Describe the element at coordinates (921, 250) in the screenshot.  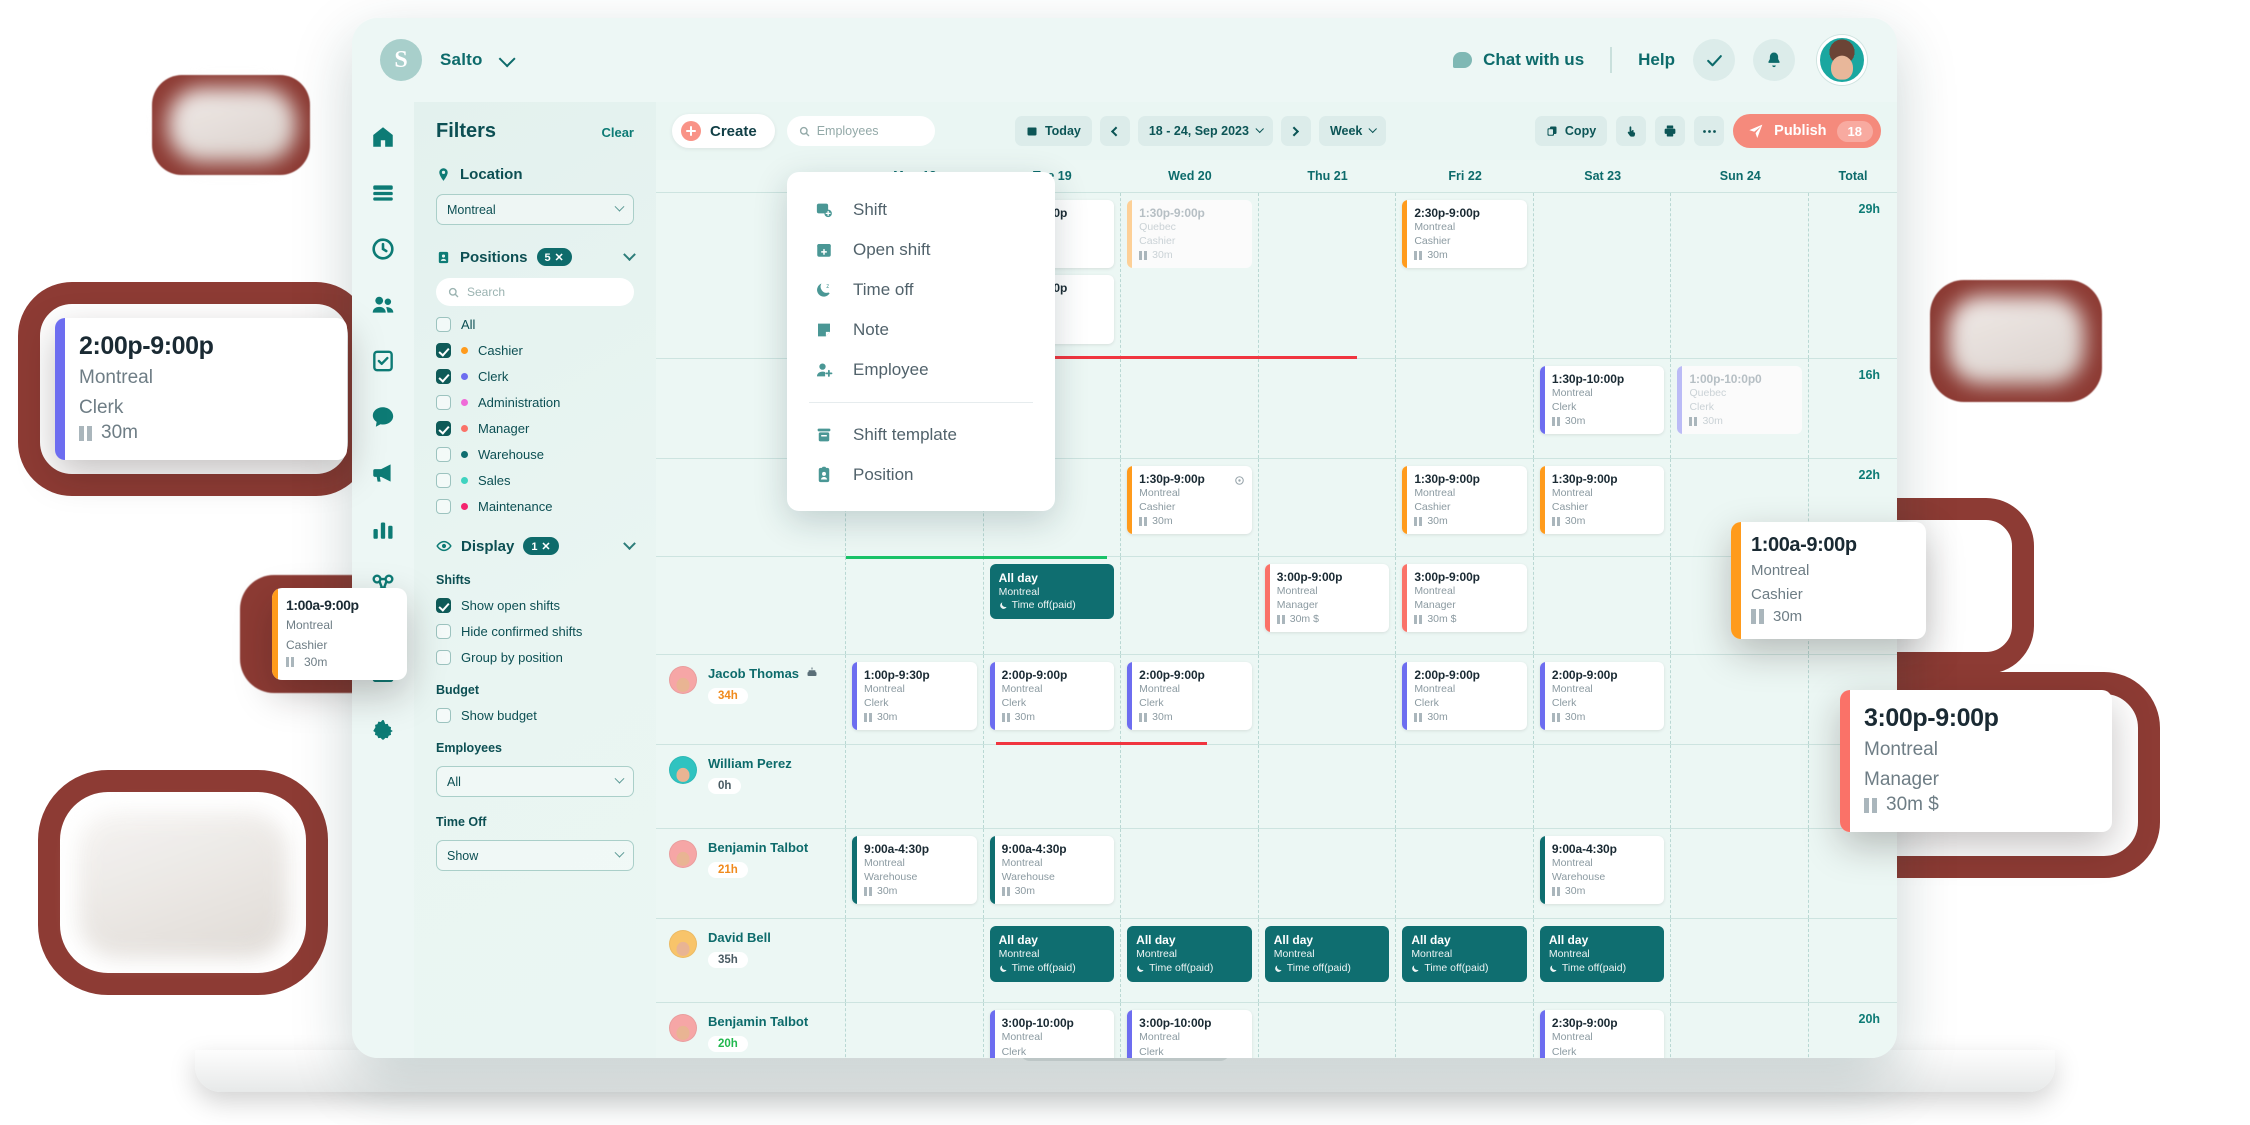
I see `create-menu-item-open-shift: Open shift` at that location.